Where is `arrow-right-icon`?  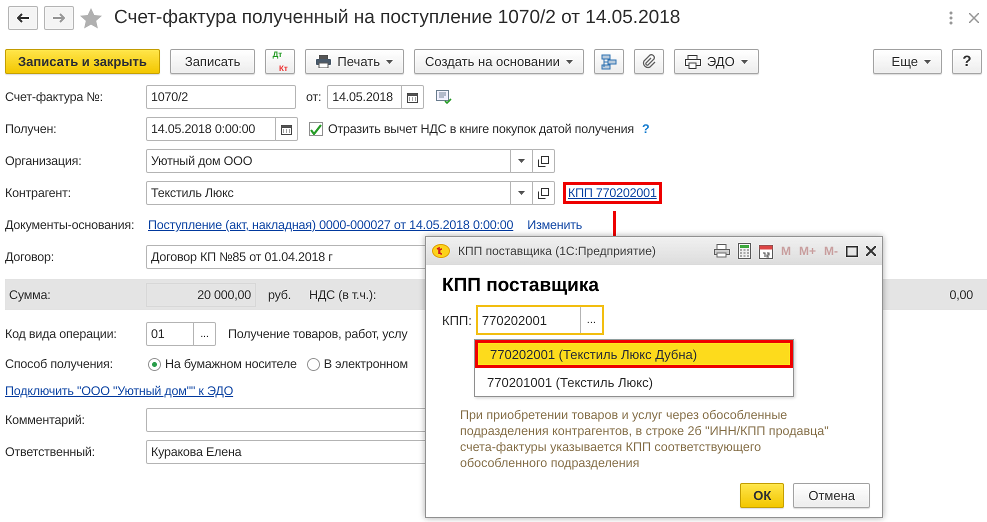 arrow-right-icon is located at coordinates (59, 18).